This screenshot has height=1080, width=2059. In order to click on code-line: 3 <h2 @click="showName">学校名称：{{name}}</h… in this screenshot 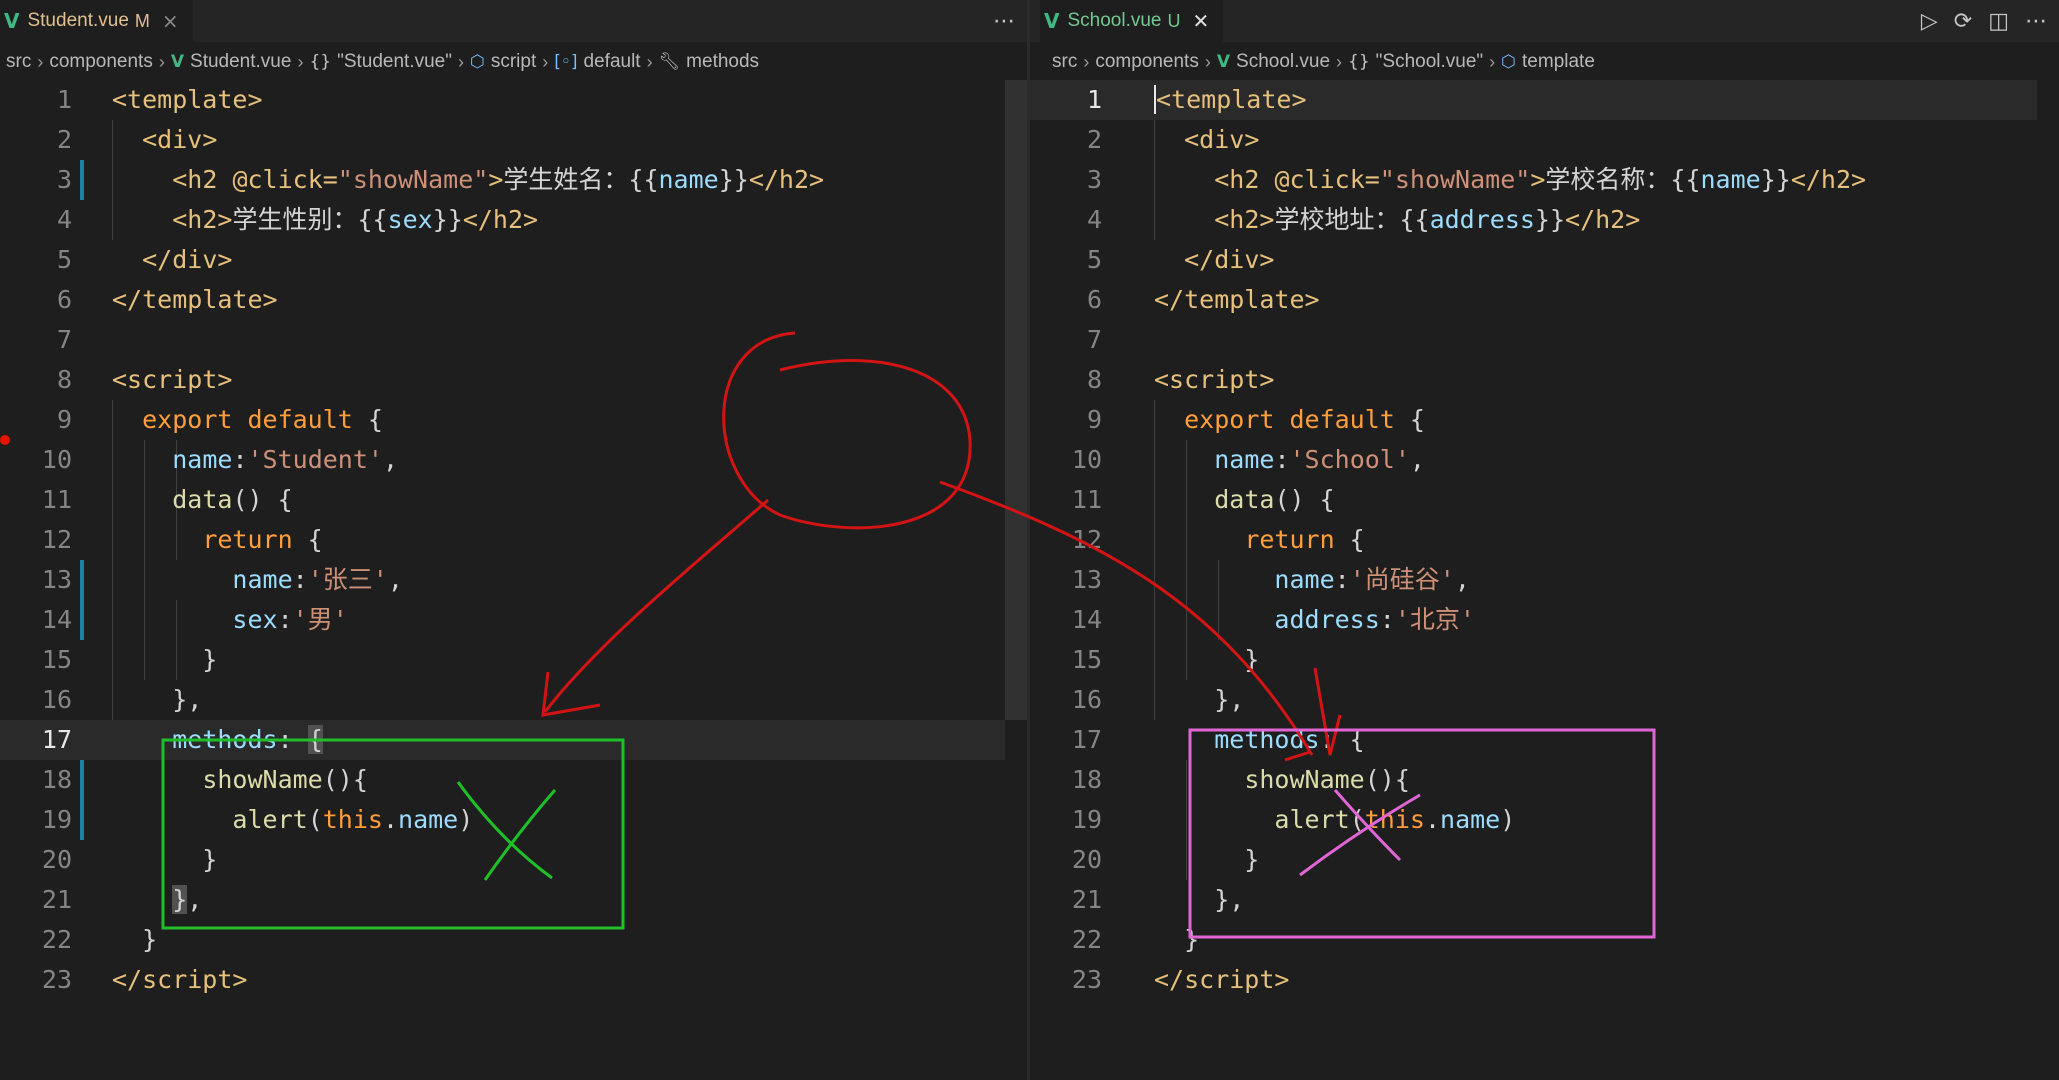, I will do `click(1533, 180)`.